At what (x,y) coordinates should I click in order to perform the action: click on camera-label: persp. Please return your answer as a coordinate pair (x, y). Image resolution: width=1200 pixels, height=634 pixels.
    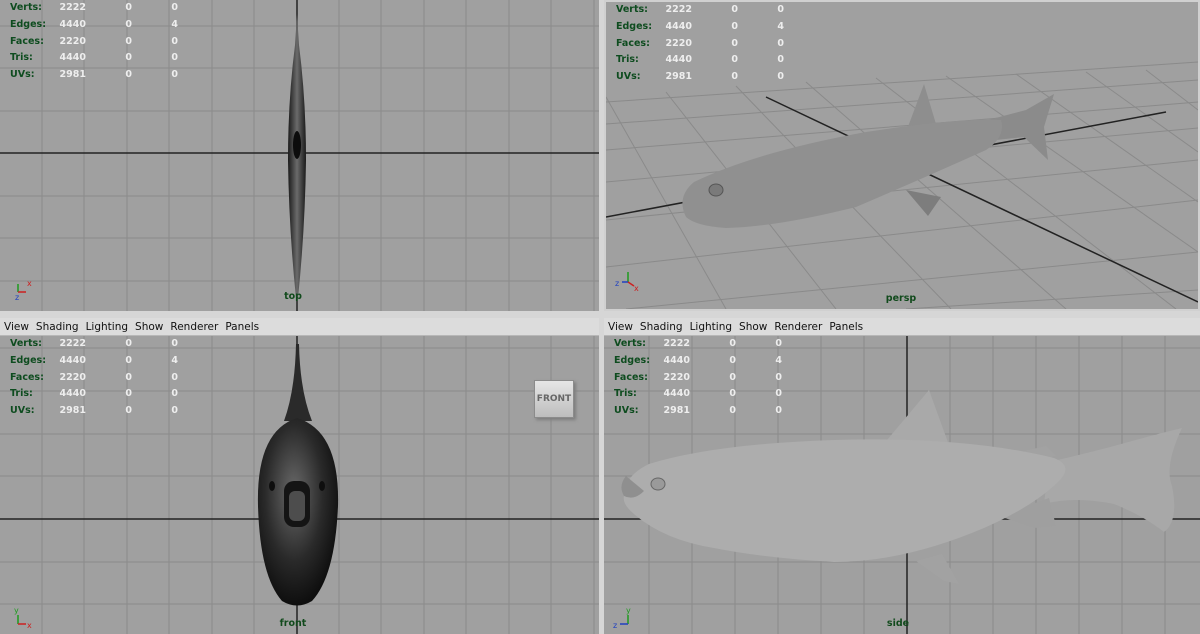
    Looking at the image, I should click on (901, 298).